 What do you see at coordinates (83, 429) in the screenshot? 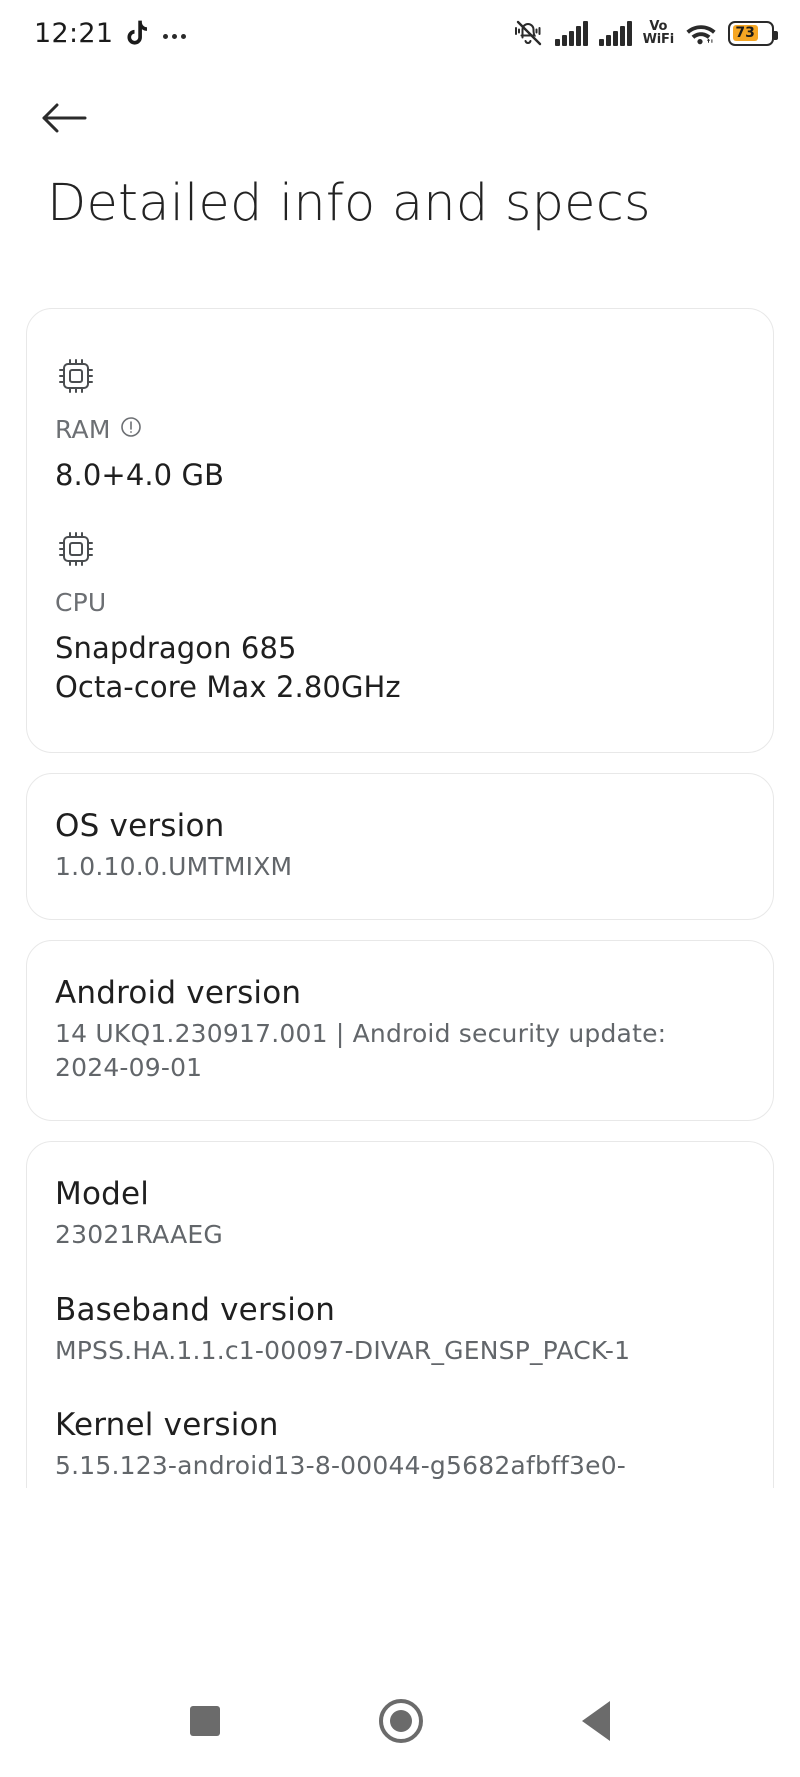
I see `ram-label: RAM` at bounding box center [83, 429].